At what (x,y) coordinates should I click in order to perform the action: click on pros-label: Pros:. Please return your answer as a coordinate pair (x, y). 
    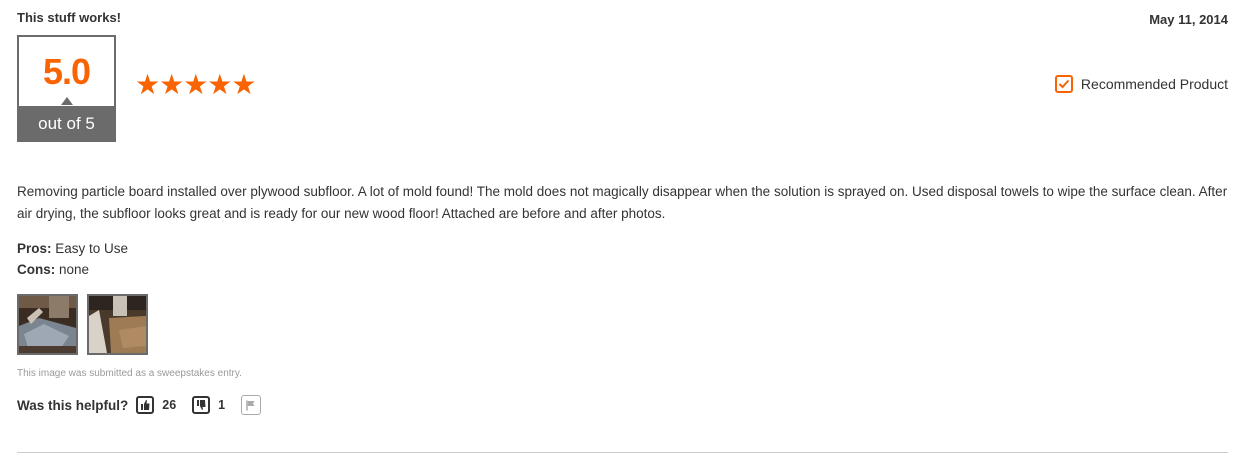
    Looking at the image, I should click on (34, 248).